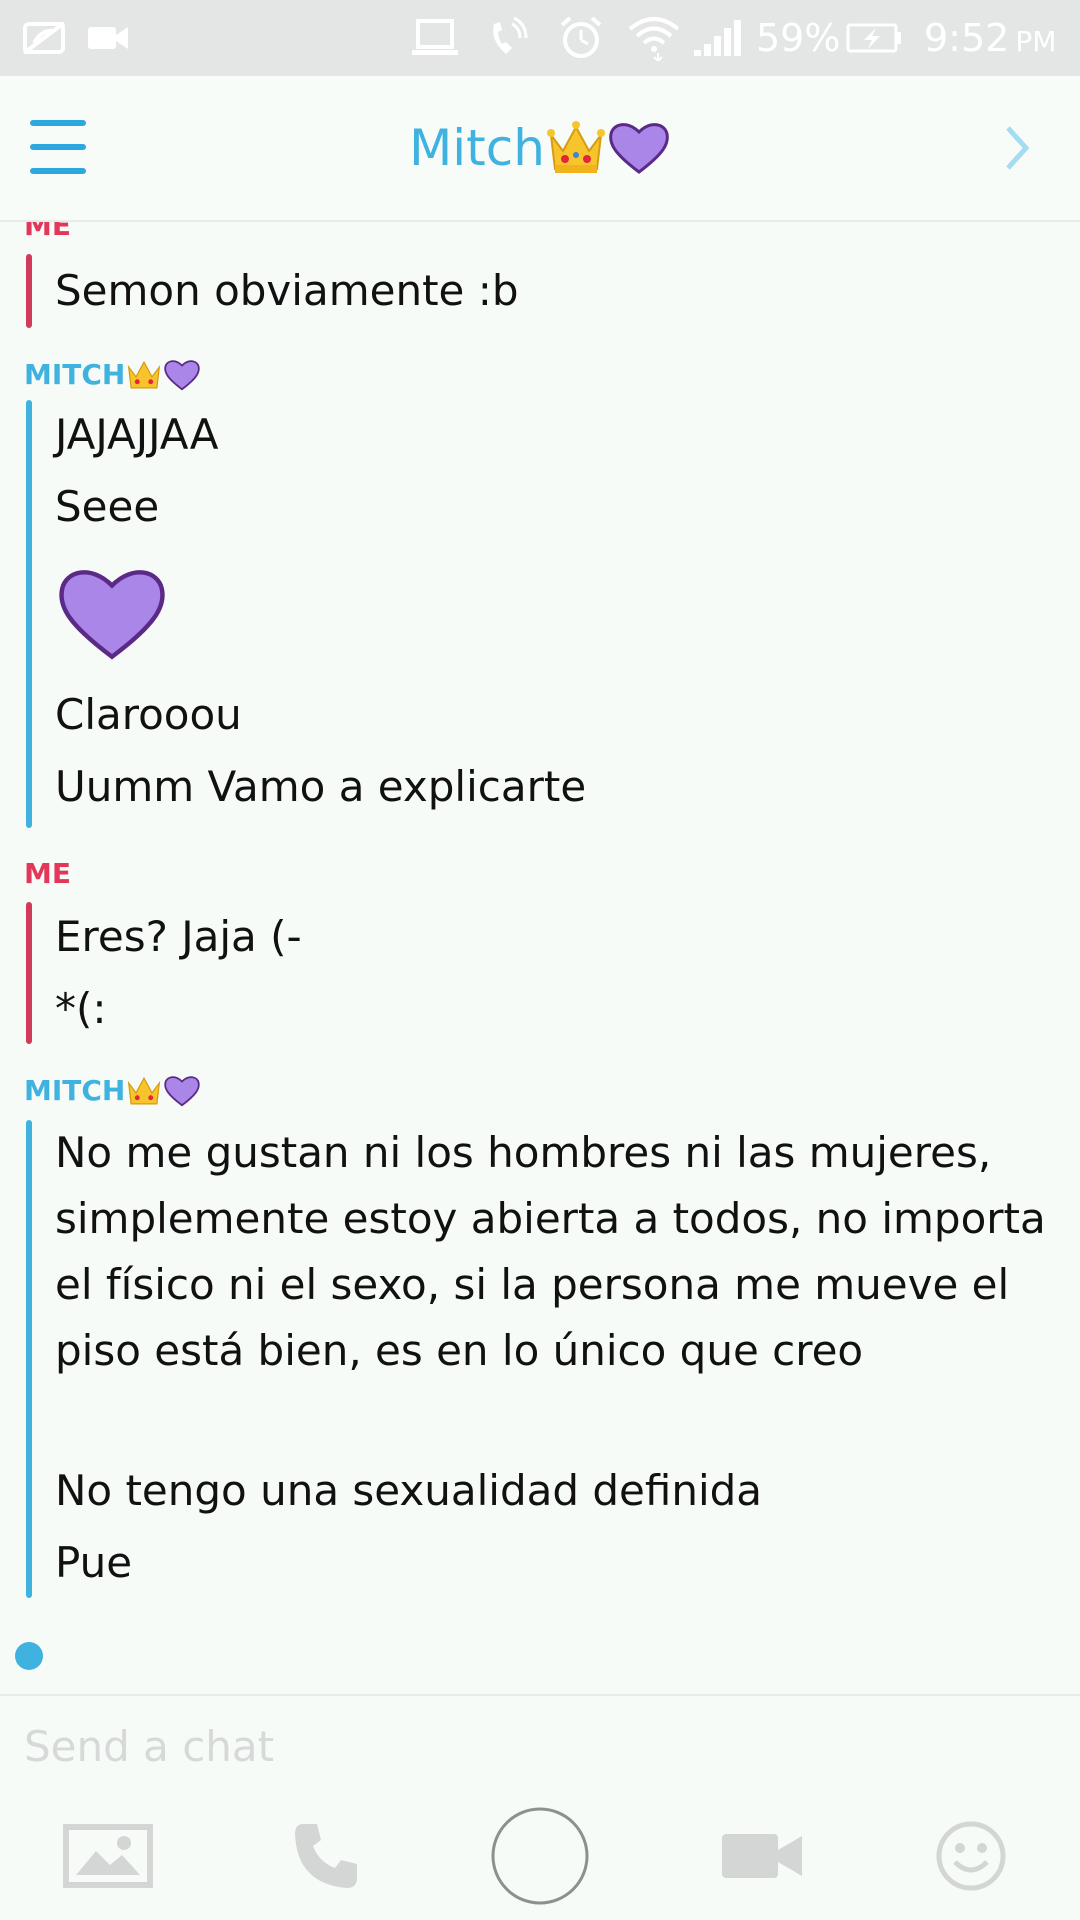 This screenshot has width=1080, height=1920. Describe the element at coordinates (108, 1856) in the screenshot. I see `image-icon` at that location.